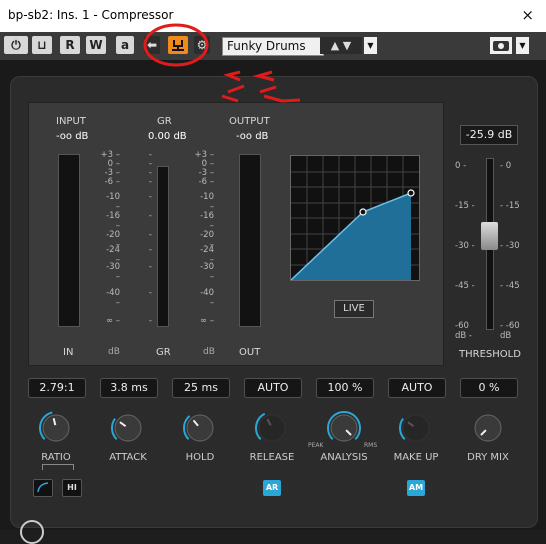  What do you see at coordinates (461, 166) in the screenshot?
I see `threshold-tick: 0 -` at bounding box center [461, 166].